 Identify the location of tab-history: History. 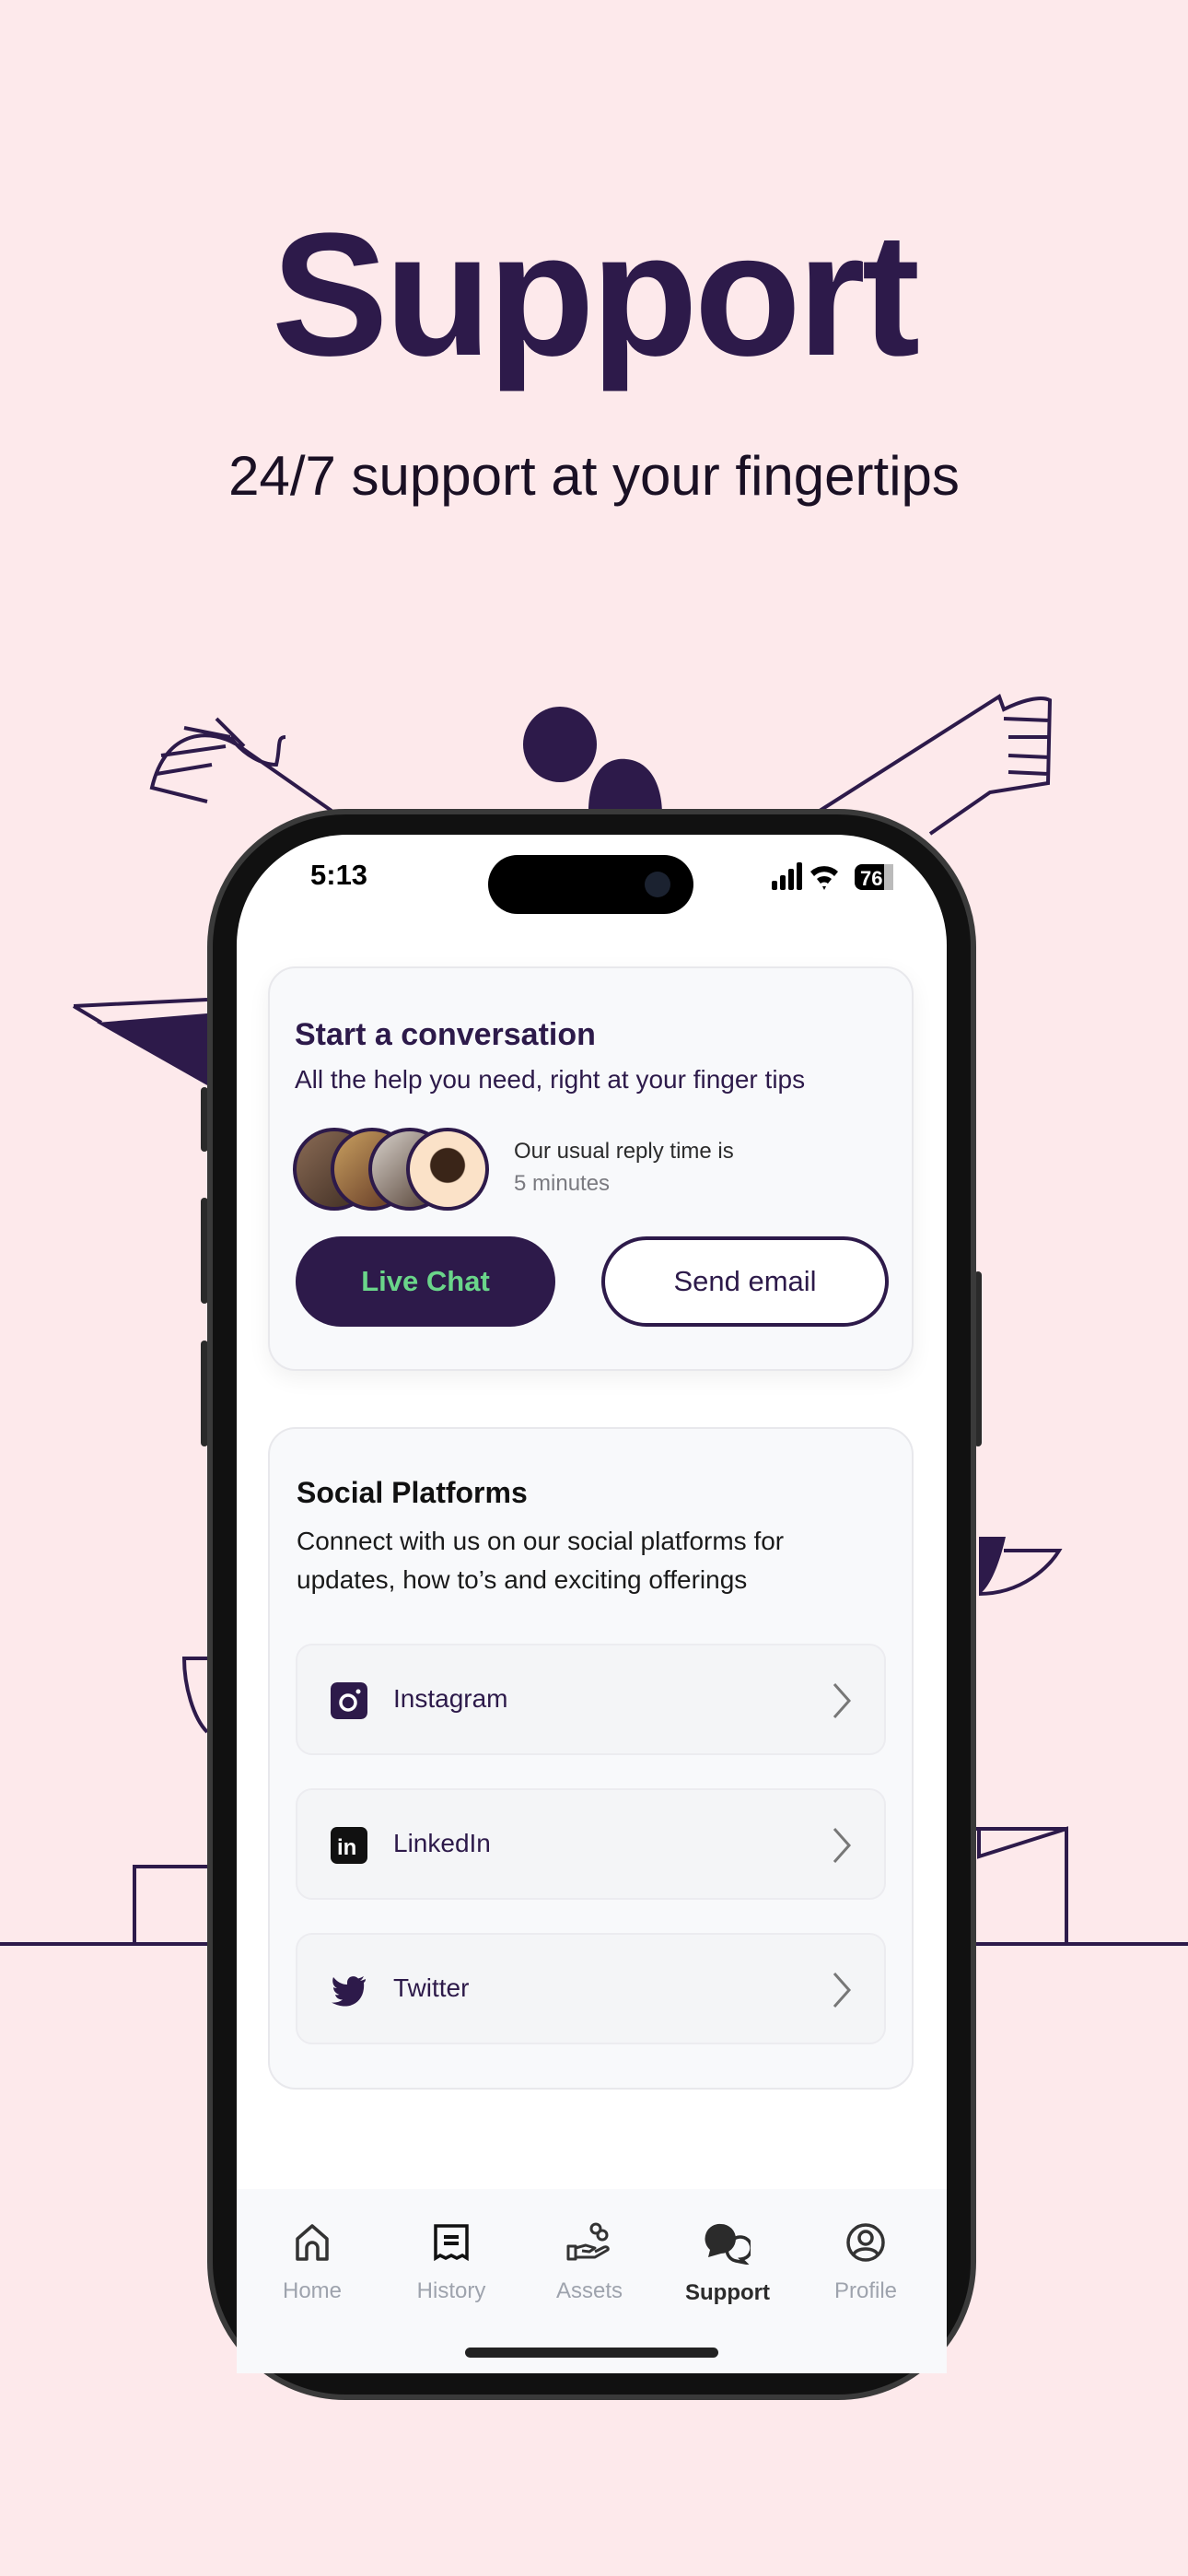
(451, 2263).